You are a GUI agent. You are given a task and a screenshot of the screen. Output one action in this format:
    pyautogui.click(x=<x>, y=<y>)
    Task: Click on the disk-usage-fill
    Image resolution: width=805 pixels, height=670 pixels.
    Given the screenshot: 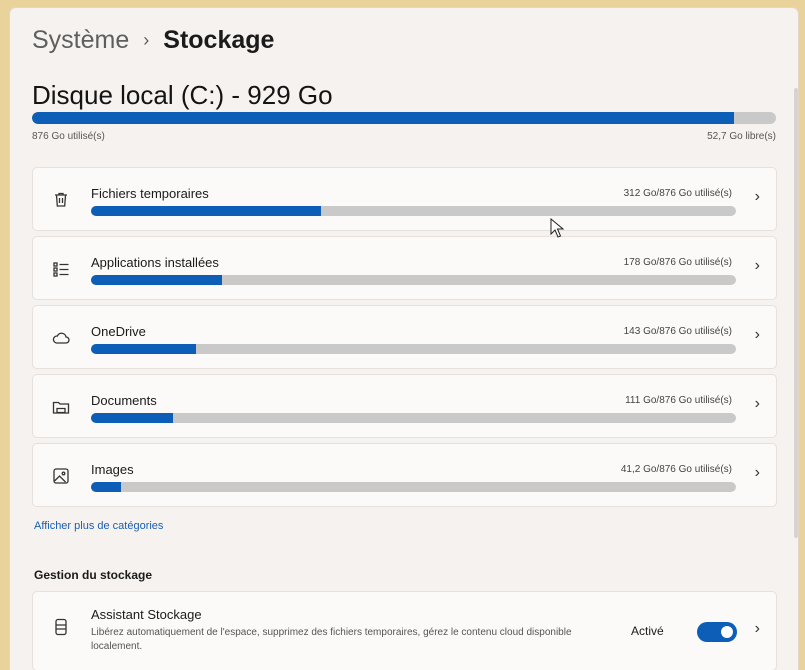 What is the action you would take?
    pyautogui.click(x=383, y=118)
    